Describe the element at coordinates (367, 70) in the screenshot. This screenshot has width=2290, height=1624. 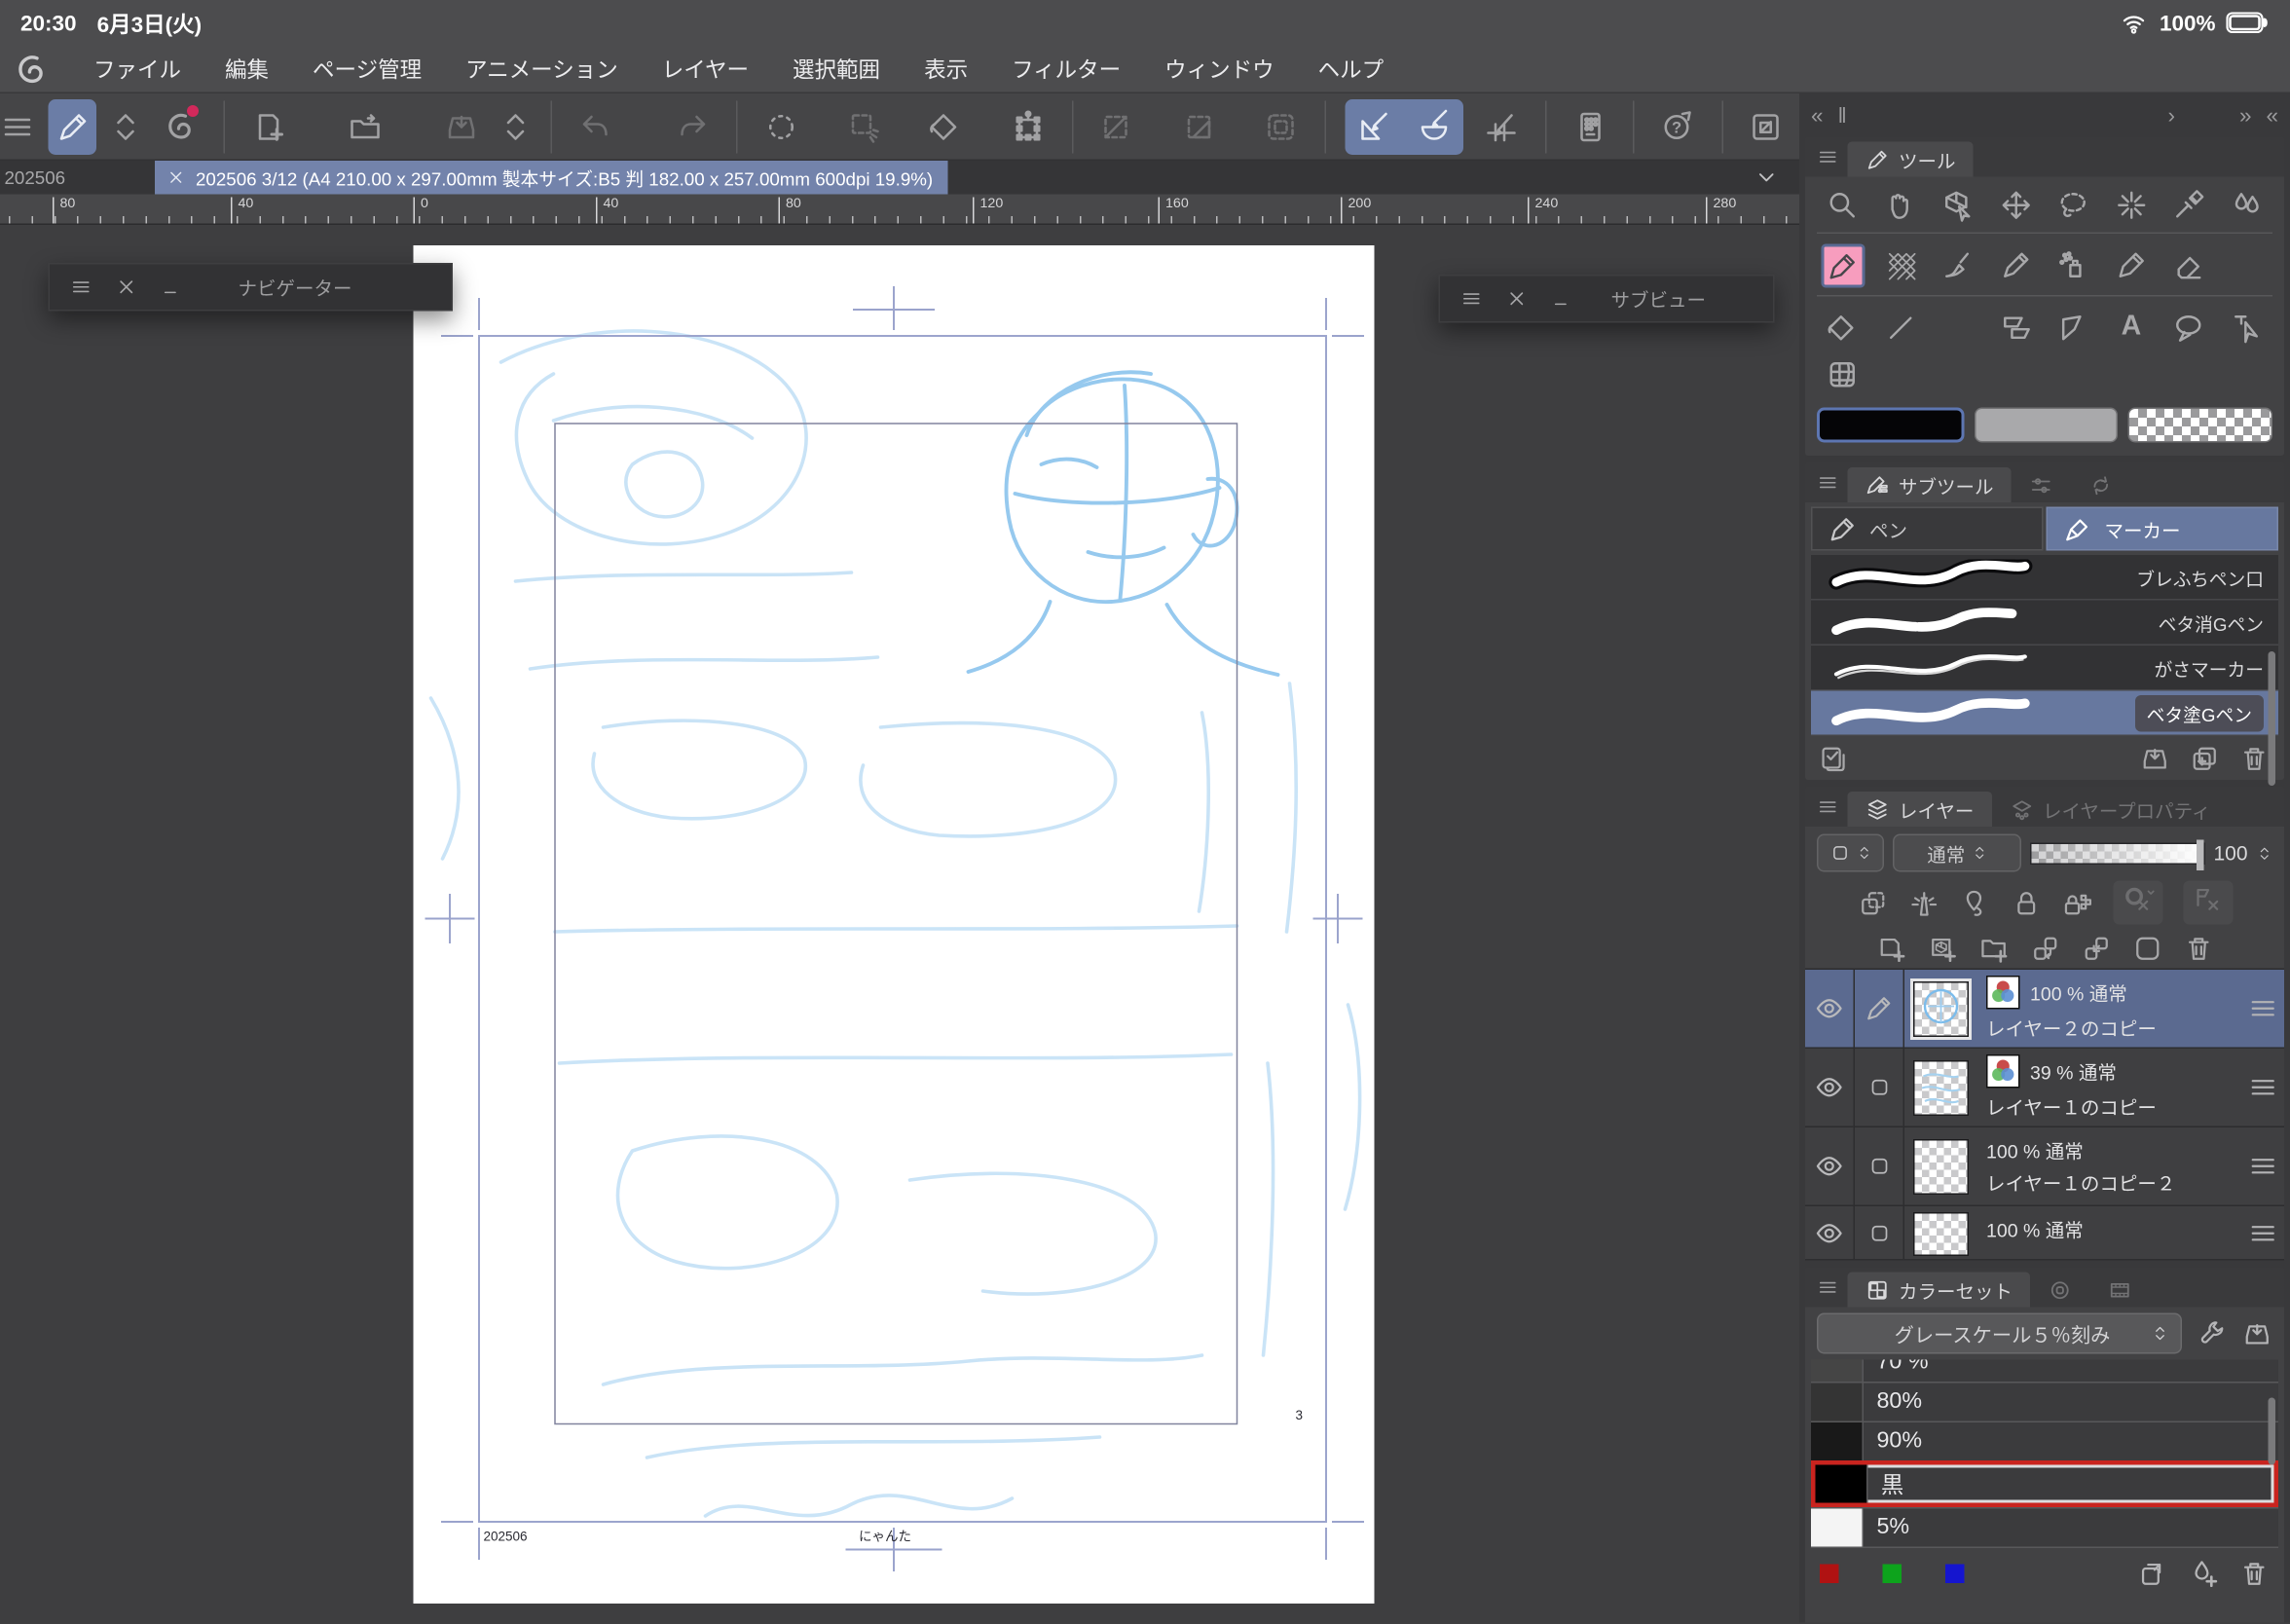
I see `menu-page-manage: ページ管理` at that location.